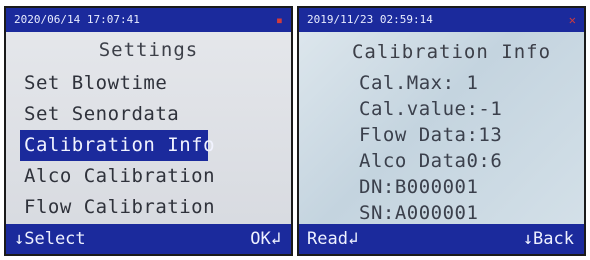 The image size is (590, 260). I want to click on cal-value-line: Cal.value:-1, so click(431, 109).